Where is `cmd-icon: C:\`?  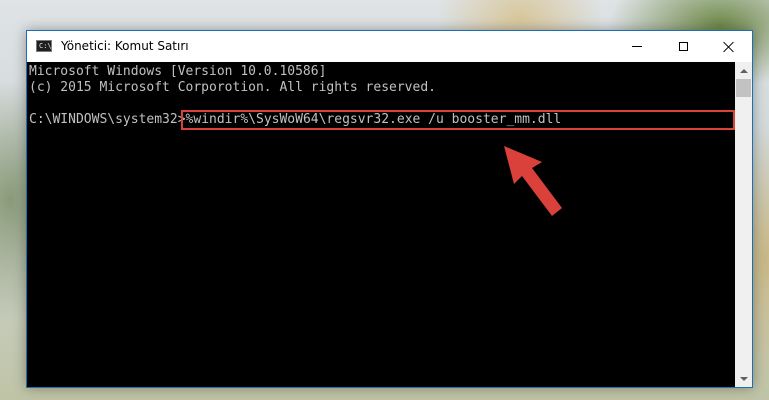 cmd-icon: C:\ is located at coordinates (44, 46).